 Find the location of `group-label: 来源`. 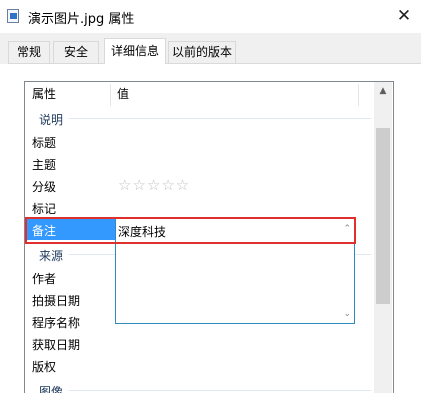

group-label: 来源 is located at coordinates (51, 256).